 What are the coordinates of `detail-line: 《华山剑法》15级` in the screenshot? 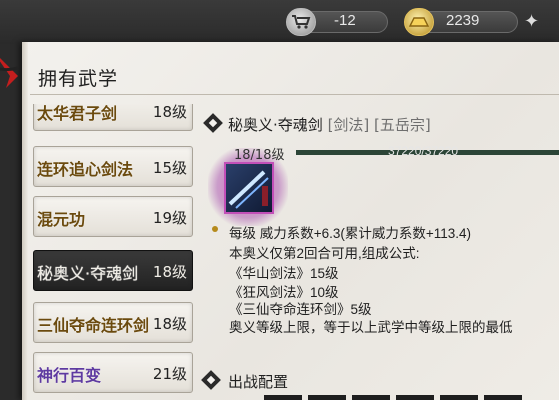 It's located at (284, 273).